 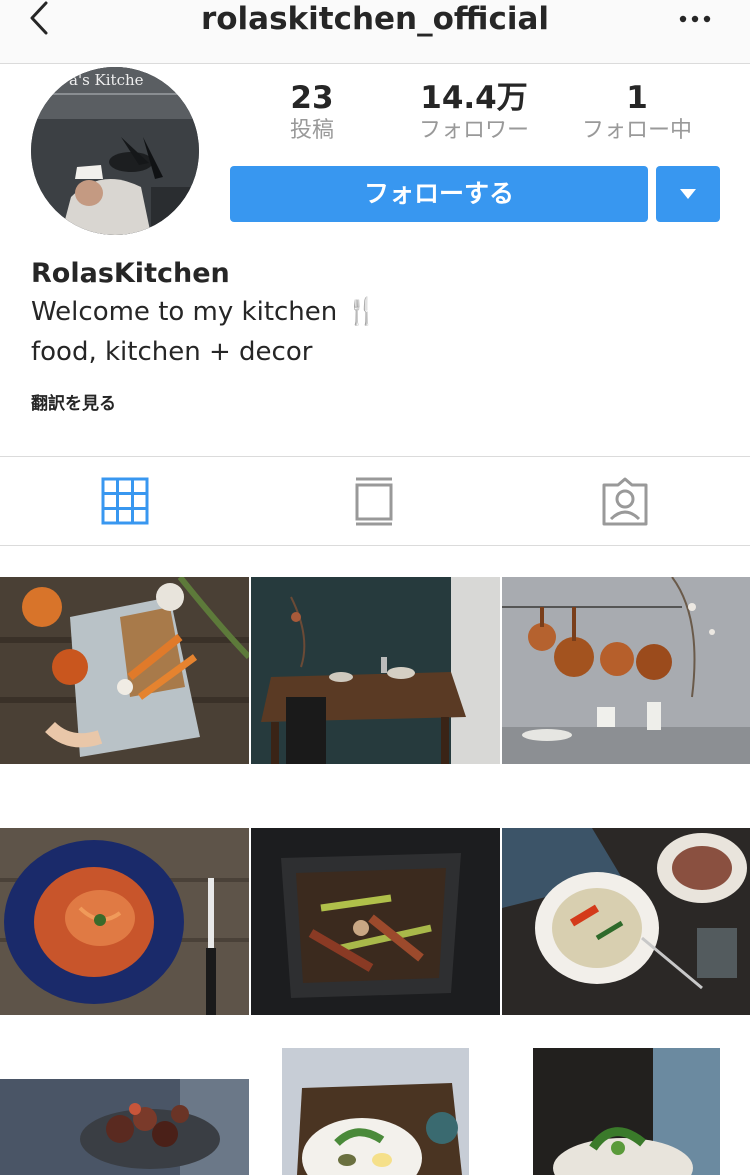 I want to click on bio-line-1: Welcome to my kitchen 🍴, so click(x=204, y=312).